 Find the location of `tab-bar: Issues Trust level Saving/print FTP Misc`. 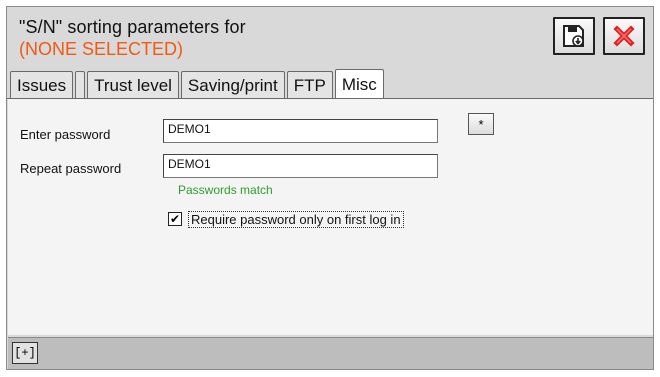

tab-bar: Issues Trust level Saving/print FTP Misc is located at coordinates (198, 84).